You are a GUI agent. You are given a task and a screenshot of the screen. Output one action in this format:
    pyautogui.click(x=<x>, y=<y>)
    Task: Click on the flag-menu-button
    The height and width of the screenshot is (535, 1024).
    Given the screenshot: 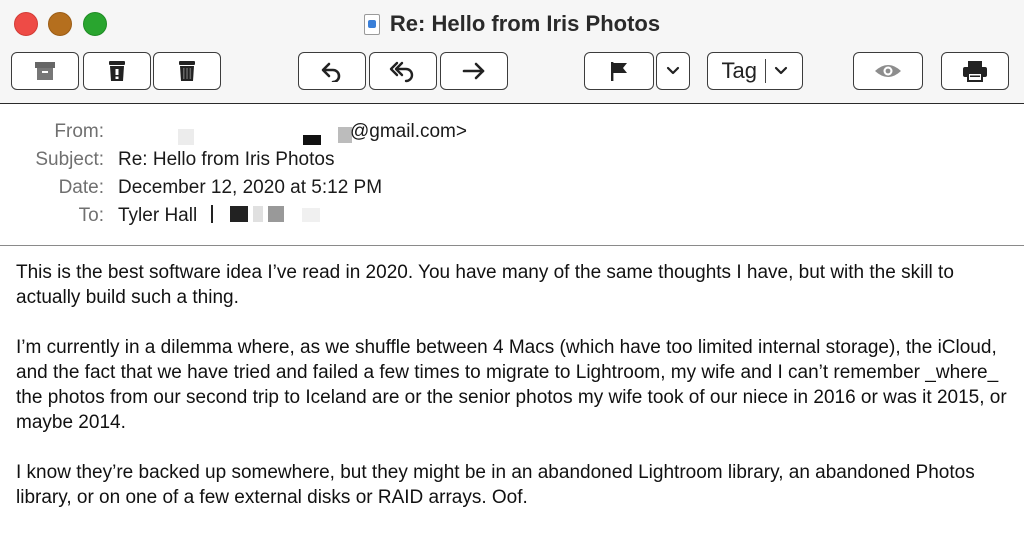 What is the action you would take?
    pyautogui.click(x=673, y=71)
    